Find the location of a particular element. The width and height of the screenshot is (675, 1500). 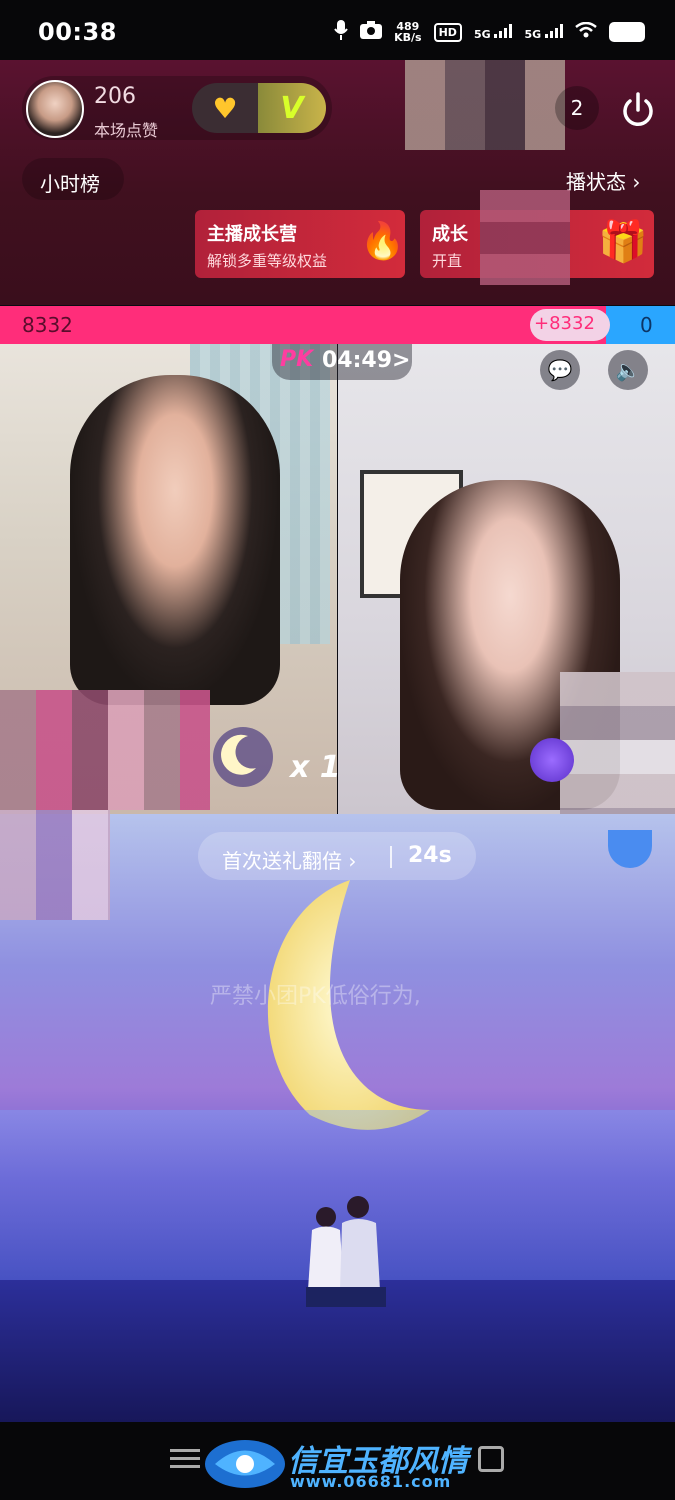

likes-label: 本场点赞 is located at coordinates (126, 130).